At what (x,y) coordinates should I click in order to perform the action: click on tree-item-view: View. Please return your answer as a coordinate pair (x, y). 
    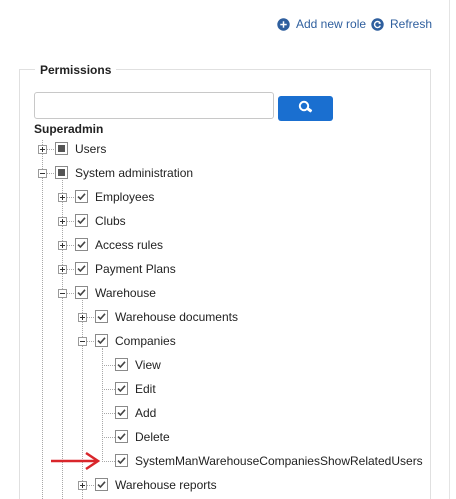
    Looking at the image, I should click on (150, 365).